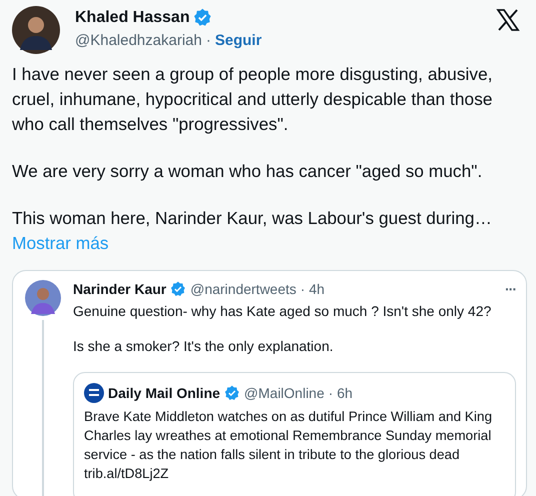 This screenshot has width=536, height=496. I want to click on x-logo-icon, so click(508, 20).